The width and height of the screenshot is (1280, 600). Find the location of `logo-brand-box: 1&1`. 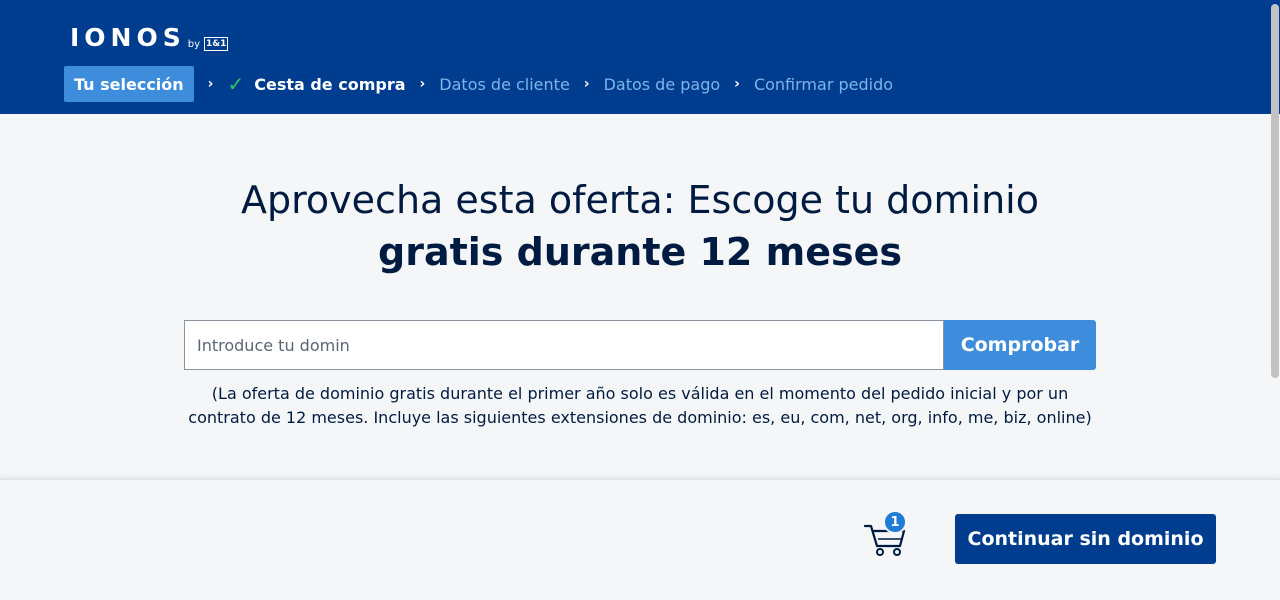

logo-brand-box: 1&1 is located at coordinates (216, 44).